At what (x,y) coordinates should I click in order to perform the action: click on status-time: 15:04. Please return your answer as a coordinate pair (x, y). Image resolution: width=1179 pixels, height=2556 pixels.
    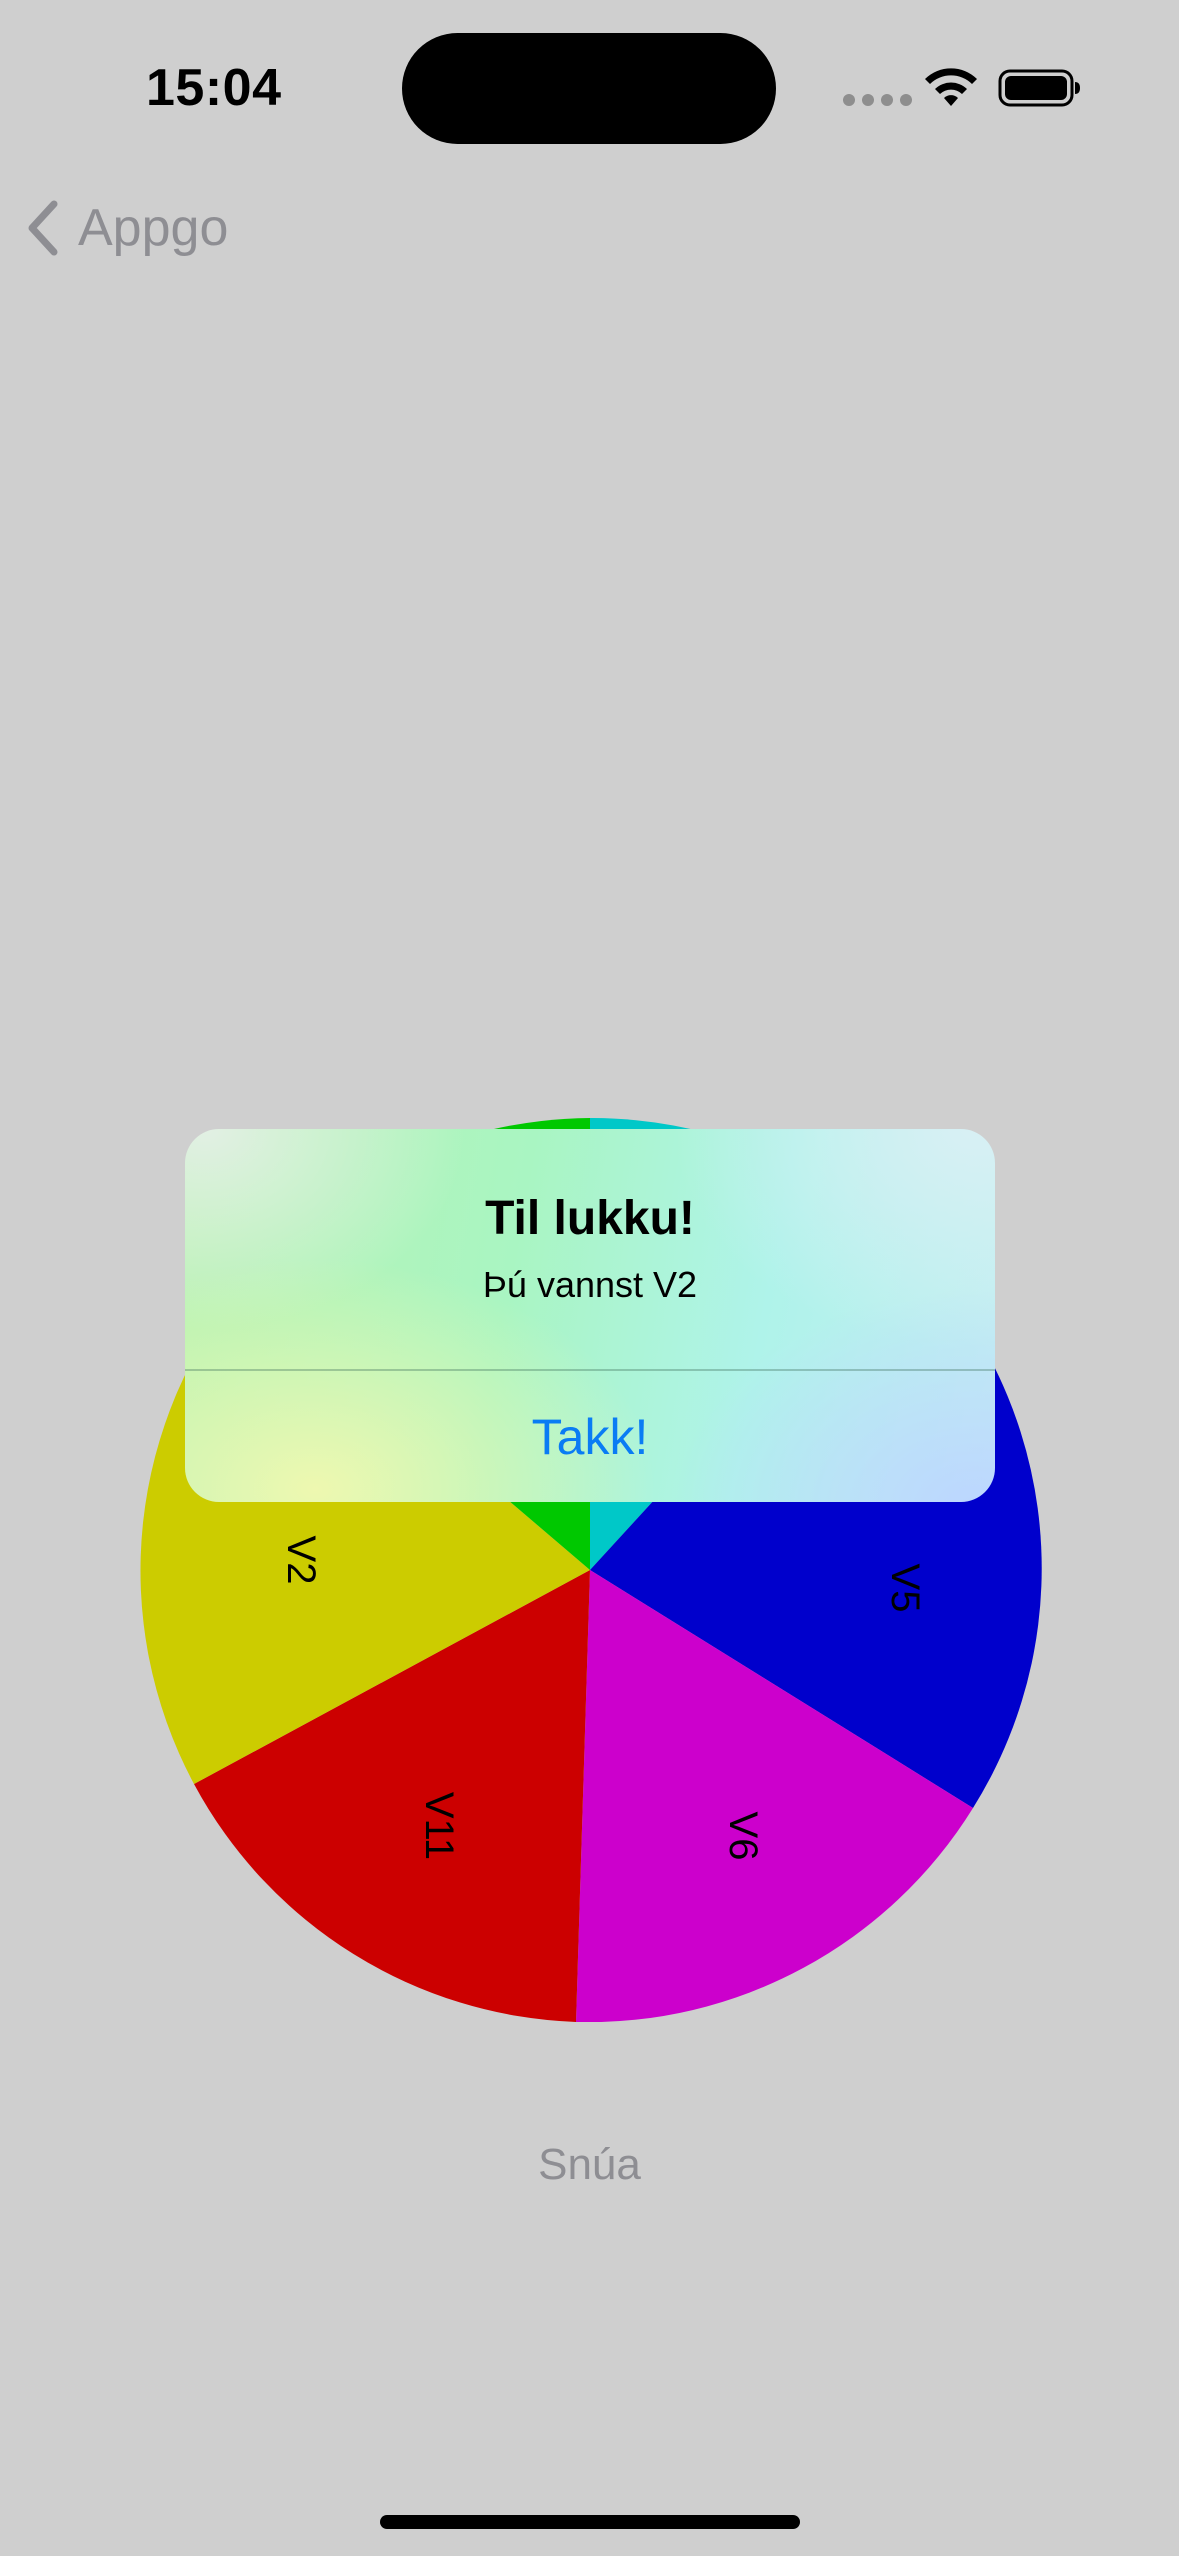
    Looking at the image, I should click on (214, 88).